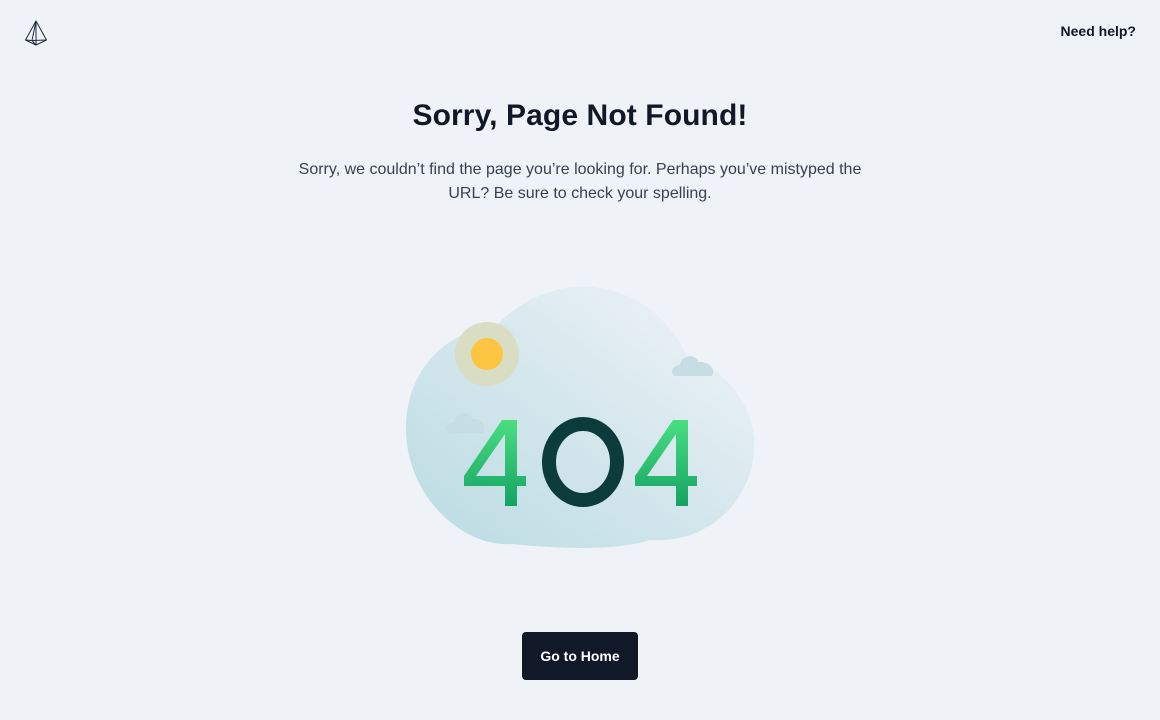 This screenshot has width=1160, height=720. Describe the element at coordinates (487, 354) in the screenshot. I see `sun-icon` at that location.